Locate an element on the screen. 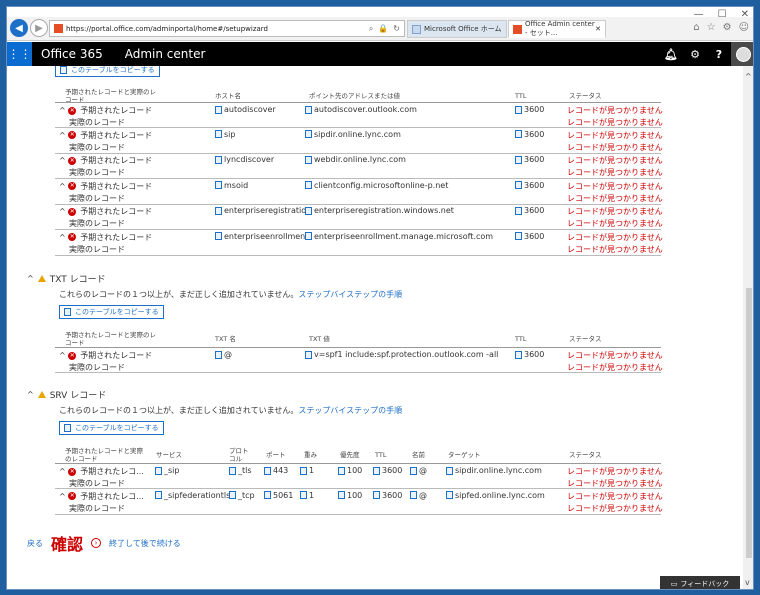 The width and height of the screenshot is (760, 595). help-icon: ? is located at coordinates (719, 54).